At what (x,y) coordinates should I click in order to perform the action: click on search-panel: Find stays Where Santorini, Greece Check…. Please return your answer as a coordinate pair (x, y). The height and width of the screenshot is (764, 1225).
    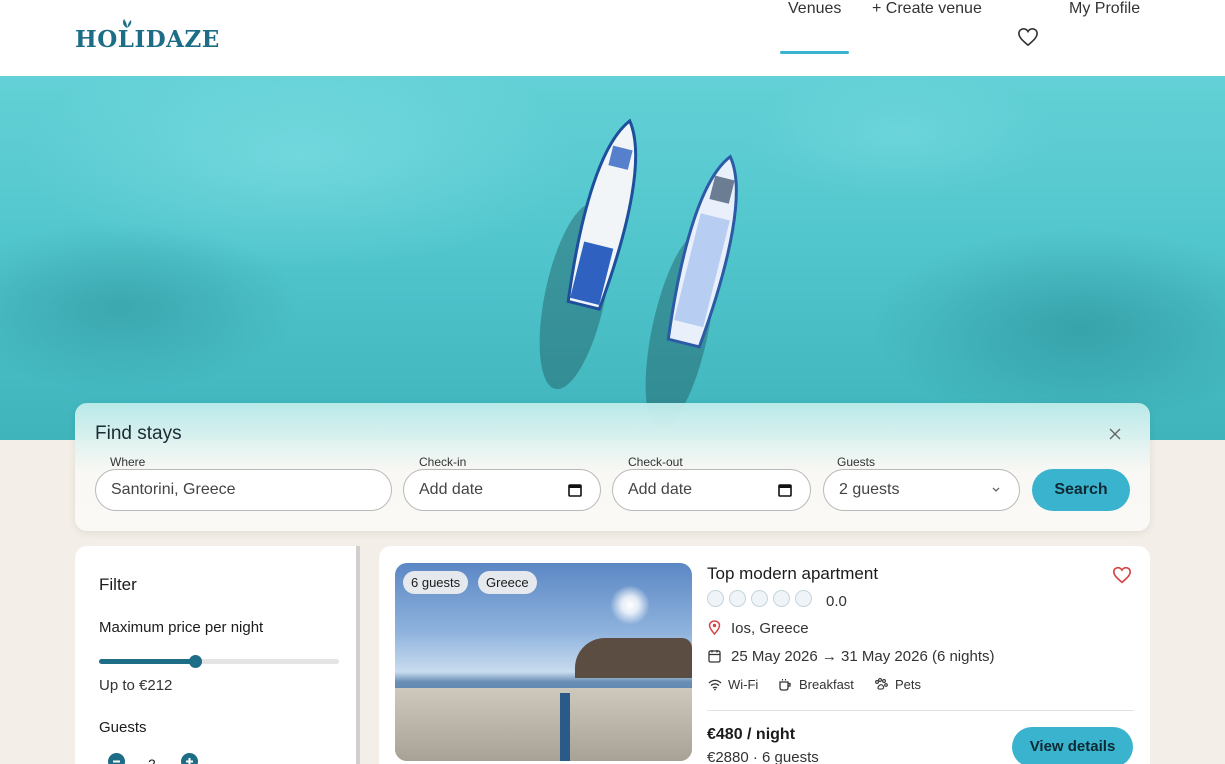
    Looking at the image, I should click on (612, 467).